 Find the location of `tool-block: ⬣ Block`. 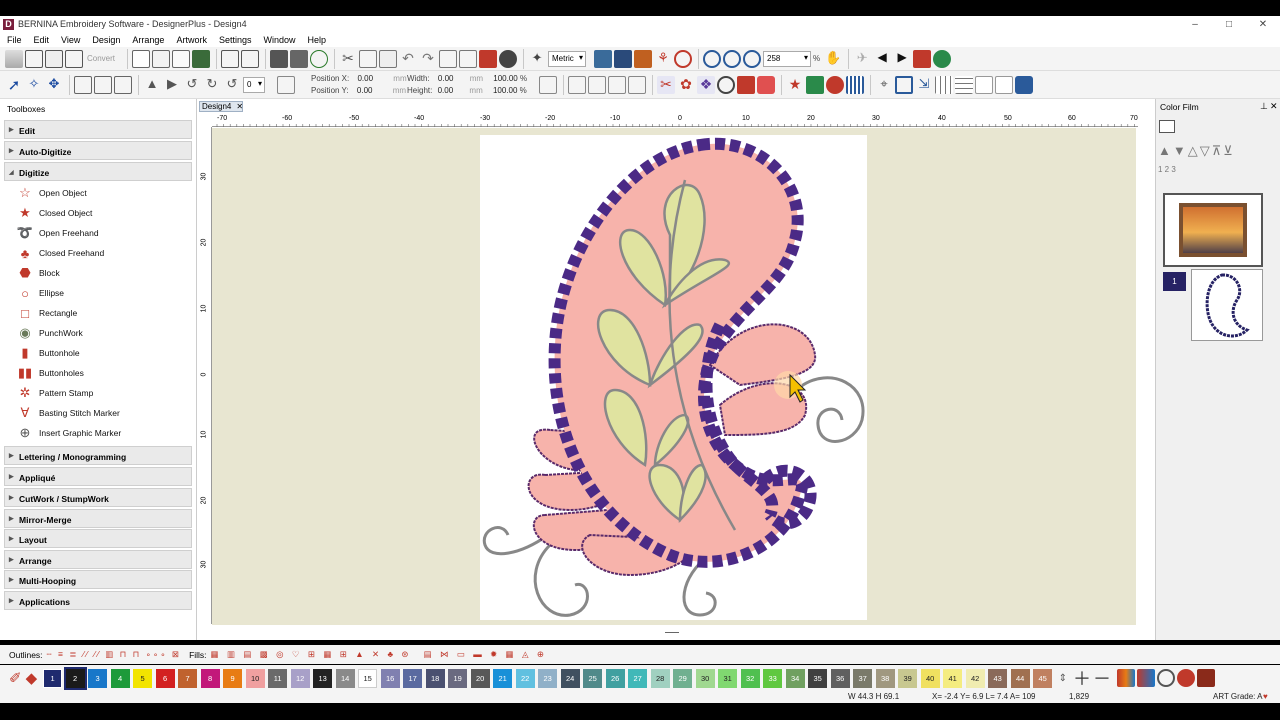

tool-block: ⬣ Block is located at coordinates (37, 273).